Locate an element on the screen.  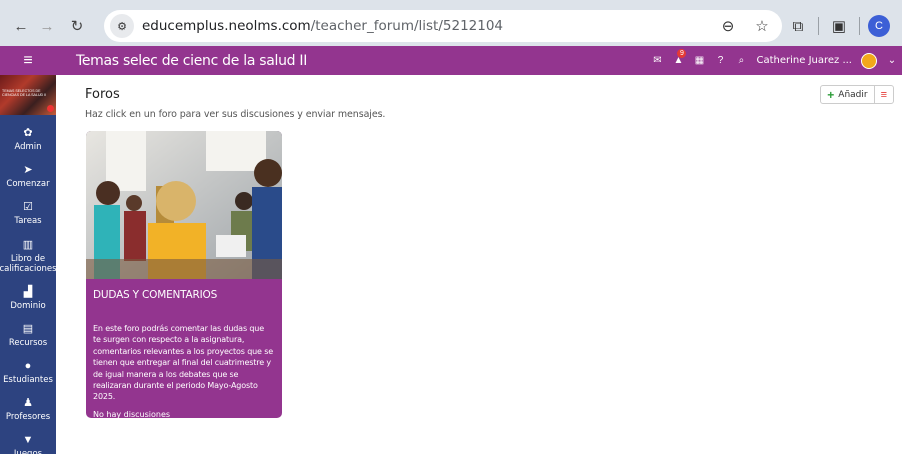
plus-icon: + is located at coordinates (830, 95).